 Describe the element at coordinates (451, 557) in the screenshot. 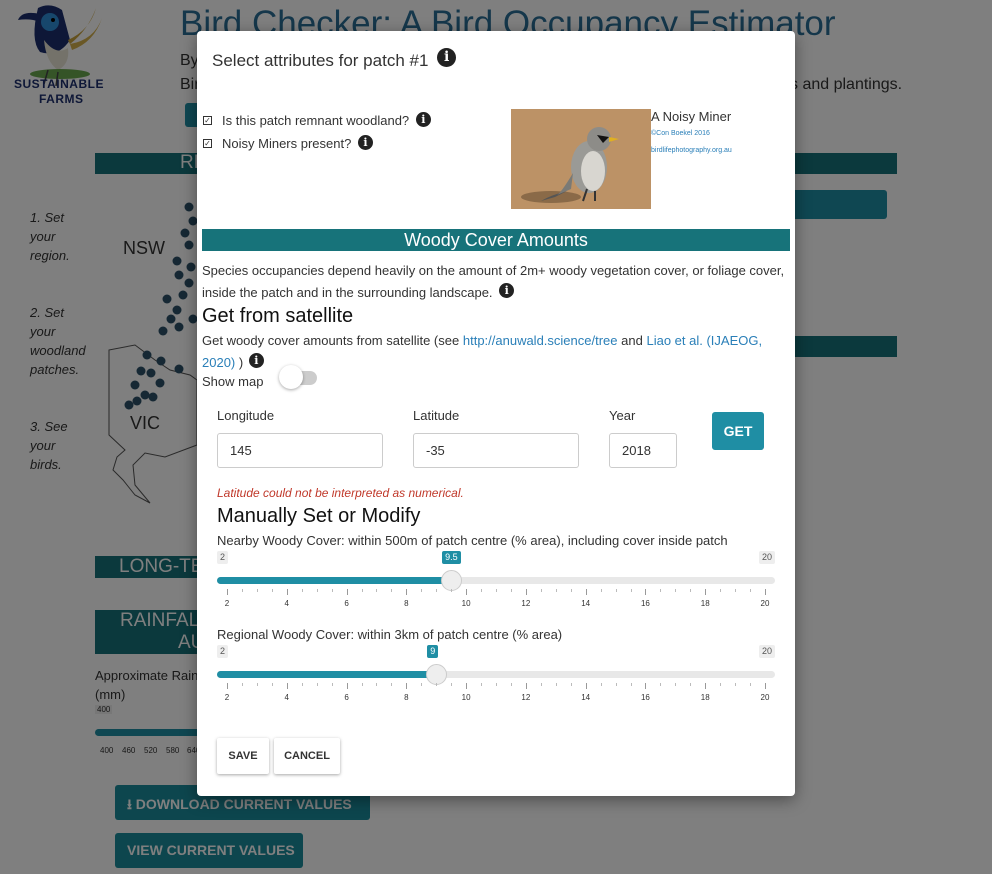

I see `slider-value-badge: 9.5` at that location.